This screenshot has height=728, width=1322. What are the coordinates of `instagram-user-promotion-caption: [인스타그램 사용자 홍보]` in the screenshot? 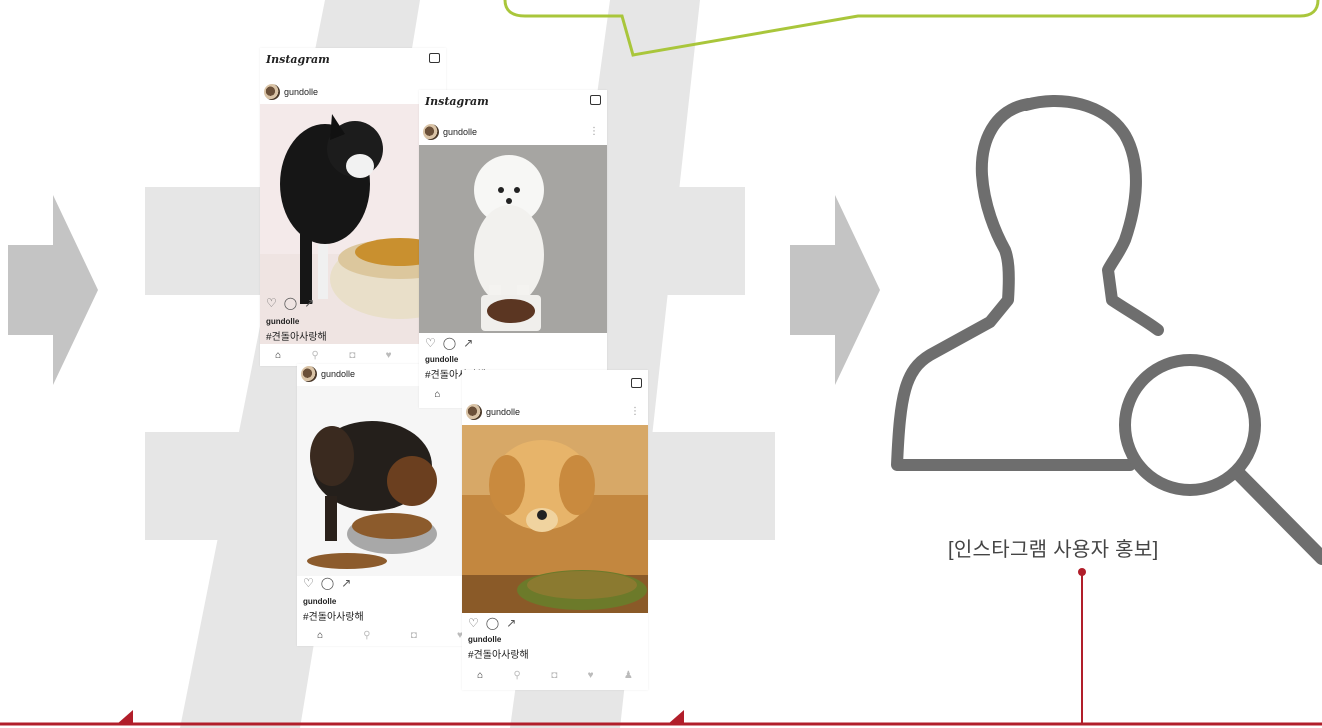 It's located at (1053, 550).